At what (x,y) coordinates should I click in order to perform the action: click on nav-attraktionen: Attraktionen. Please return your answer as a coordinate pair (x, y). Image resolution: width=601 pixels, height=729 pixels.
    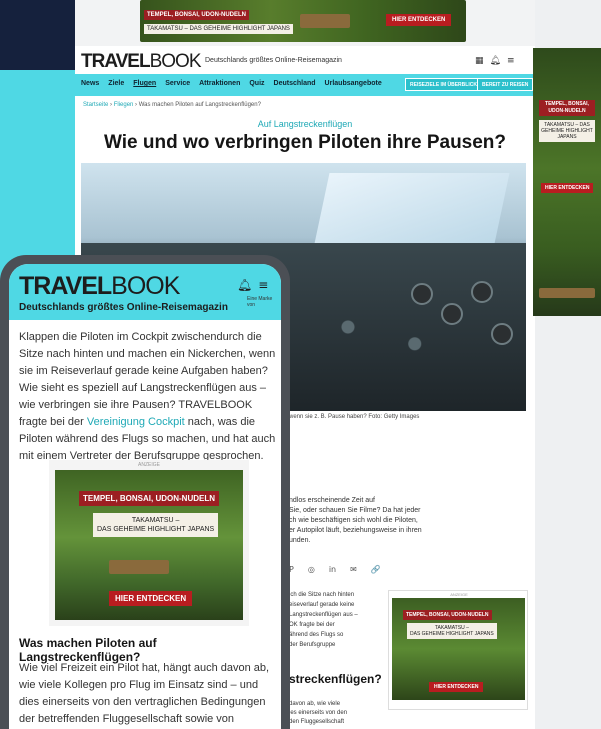
    Looking at the image, I should click on (219, 83).